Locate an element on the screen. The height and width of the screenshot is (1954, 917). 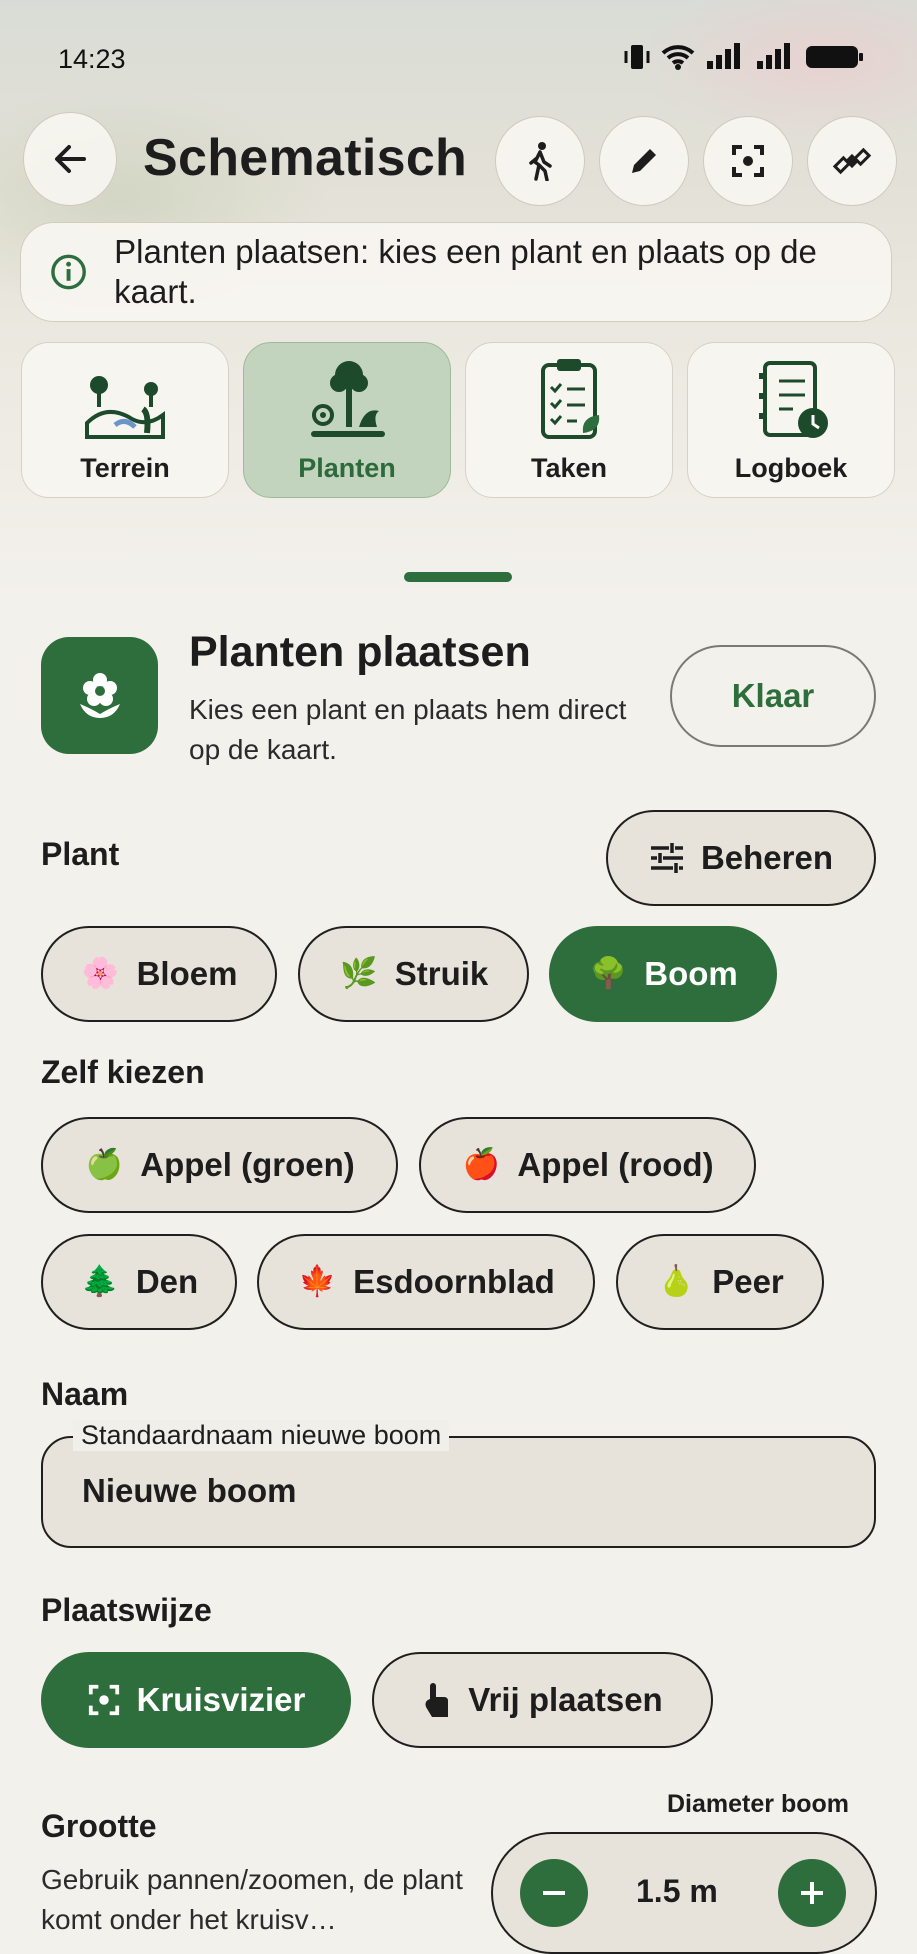
plant-type-struik: 🌿 Struik is located at coordinates (413, 974).